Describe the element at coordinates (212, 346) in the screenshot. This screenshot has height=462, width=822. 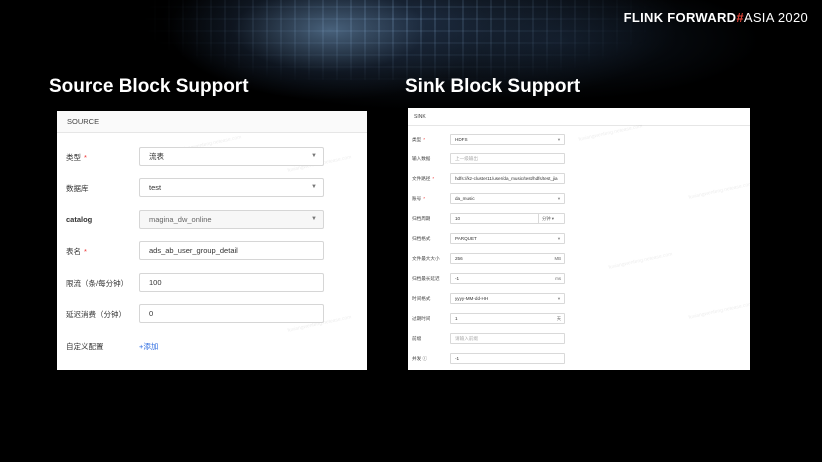
I see `source-row-custom-config: 自定义配置 +添加` at that location.